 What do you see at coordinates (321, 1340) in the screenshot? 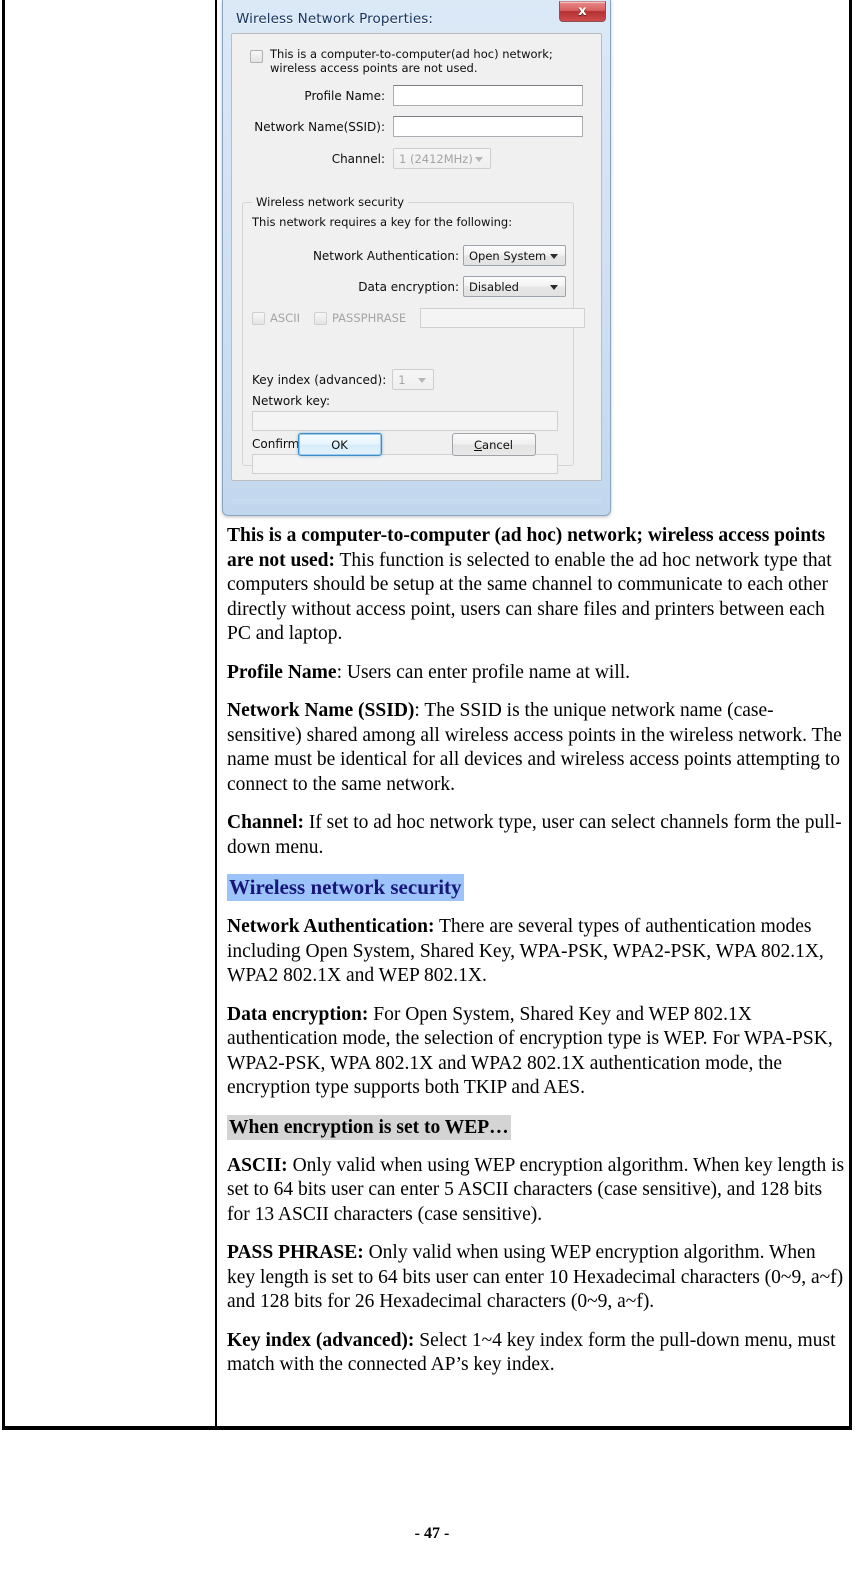
I see `paragraph-key-index-lead: Key index (advanced):` at bounding box center [321, 1340].